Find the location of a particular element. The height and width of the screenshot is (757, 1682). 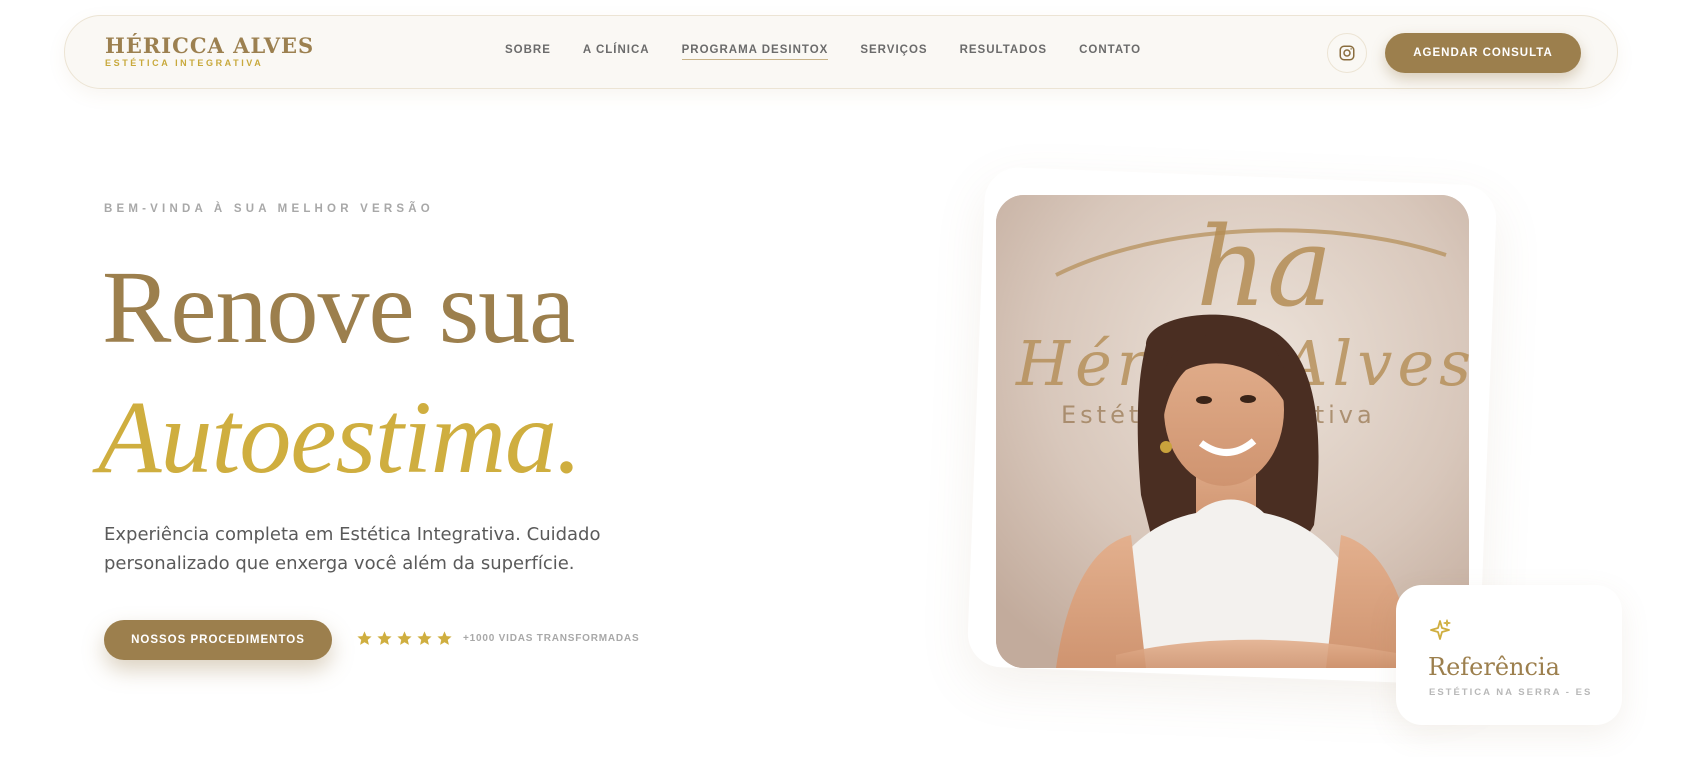

instagram-icon is located at coordinates (1347, 53).